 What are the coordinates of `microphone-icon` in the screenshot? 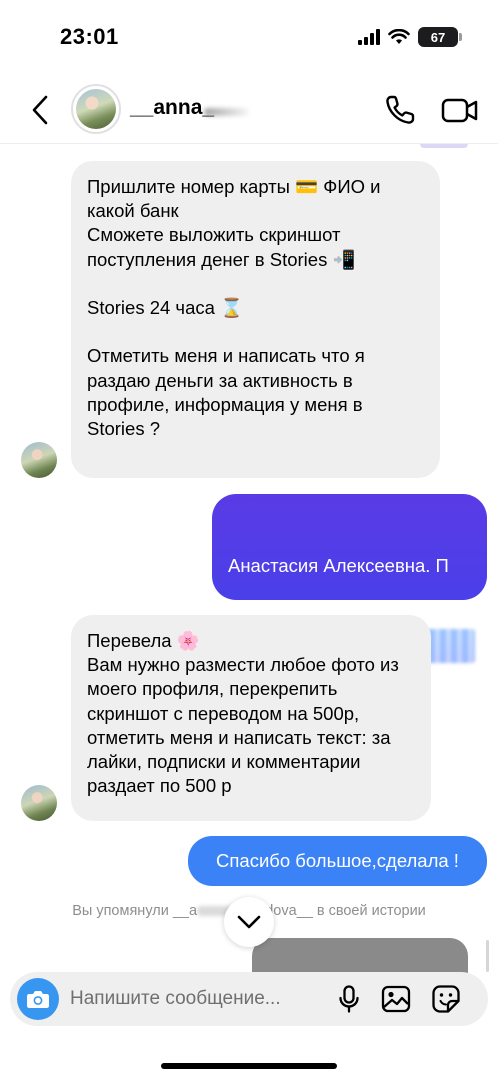 It's located at (349, 999).